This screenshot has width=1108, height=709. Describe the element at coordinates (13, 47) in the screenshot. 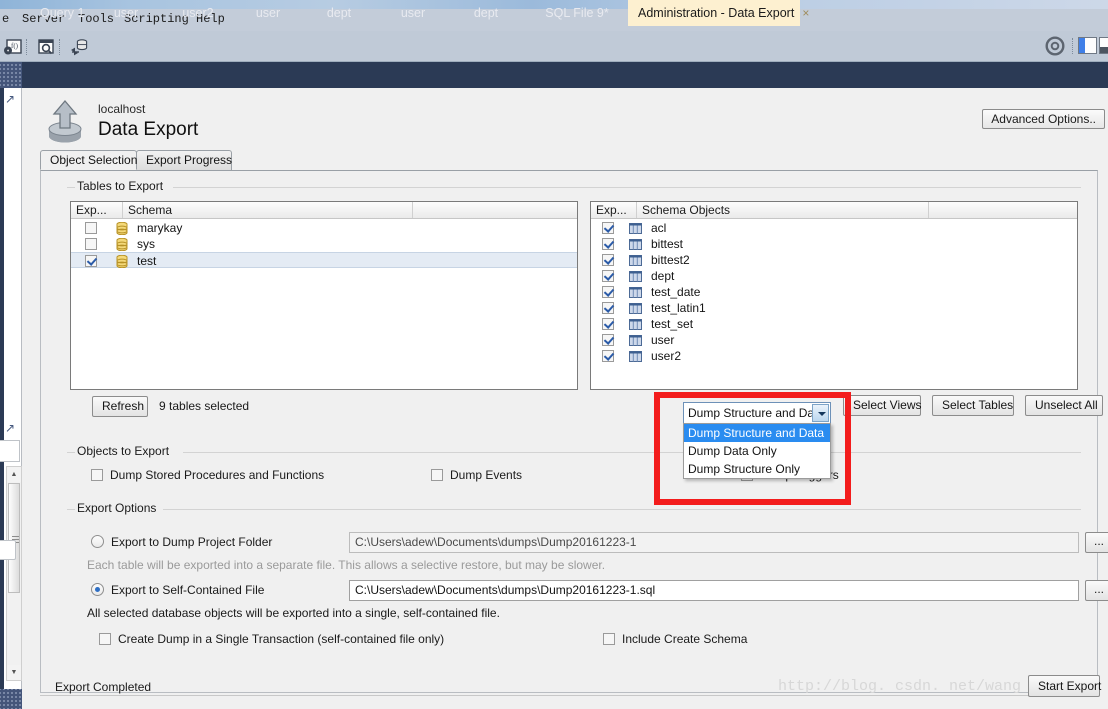

I see `new-function-icon: f()` at that location.